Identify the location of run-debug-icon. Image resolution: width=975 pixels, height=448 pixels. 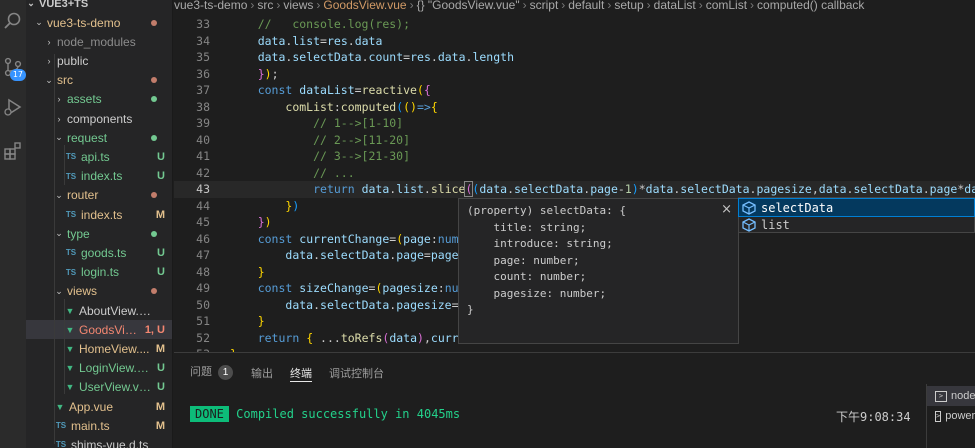
(13, 107).